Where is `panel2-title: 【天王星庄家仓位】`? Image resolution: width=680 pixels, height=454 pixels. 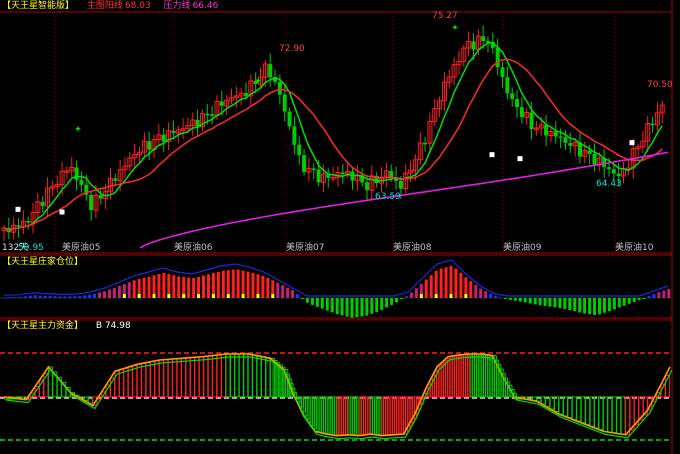
panel2-title: 【天王星庄家仓位】 is located at coordinates (43, 262).